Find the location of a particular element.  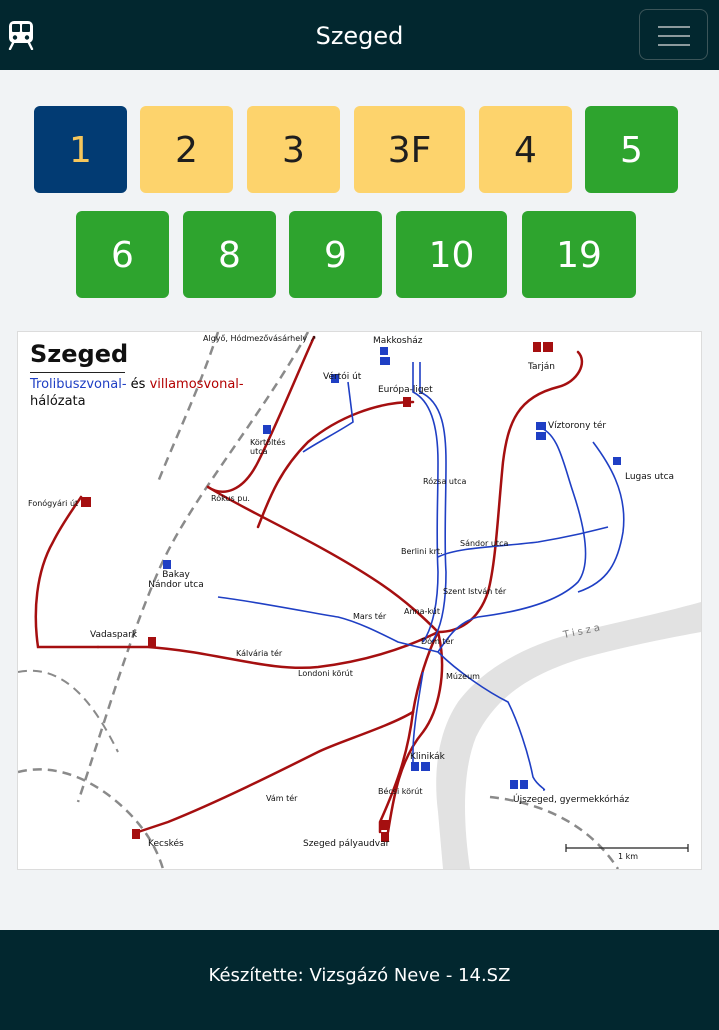

label-dom: Dóm tér is located at coordinates (437, 641).